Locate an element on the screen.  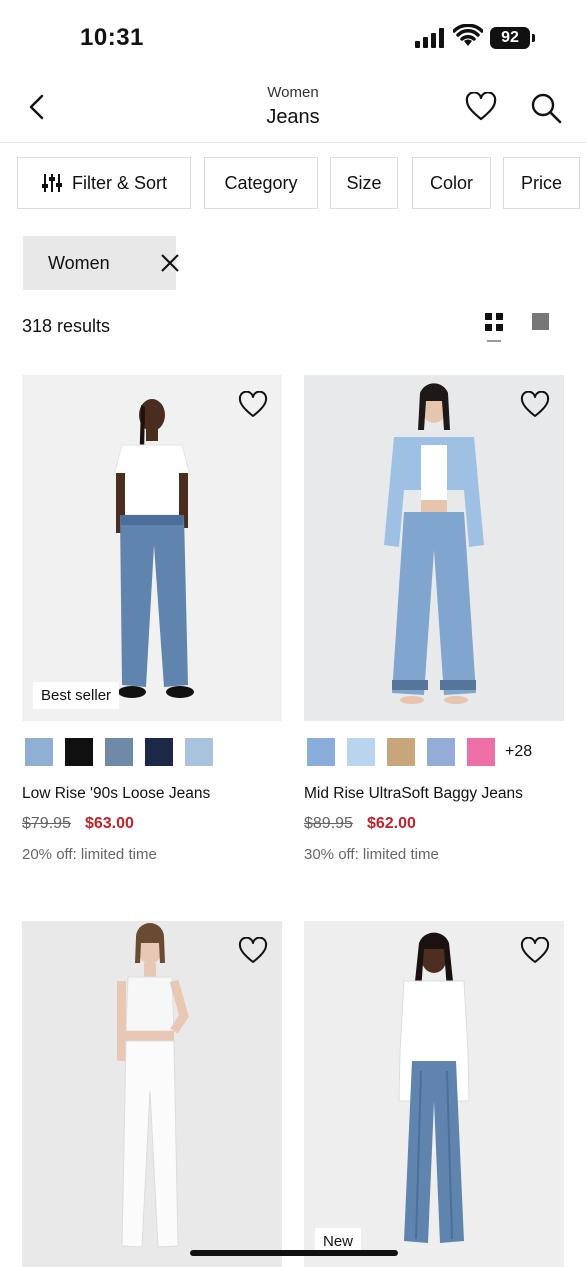
size-label: Size is located at coordinates (364, 182).